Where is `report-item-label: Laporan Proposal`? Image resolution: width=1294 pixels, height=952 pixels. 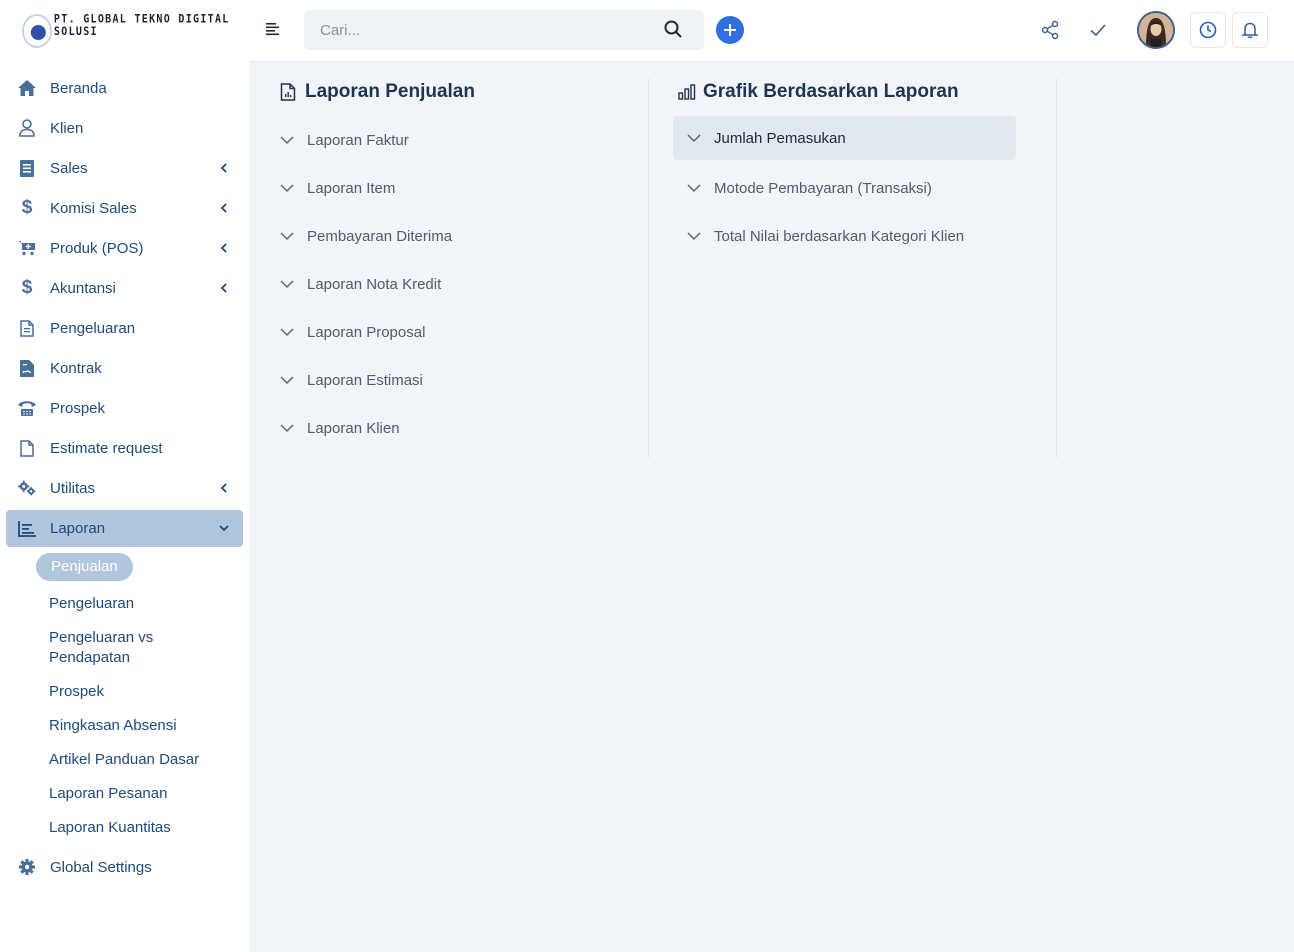
report-item-label: Laporan Proposal is located at coordinates (366, 332).